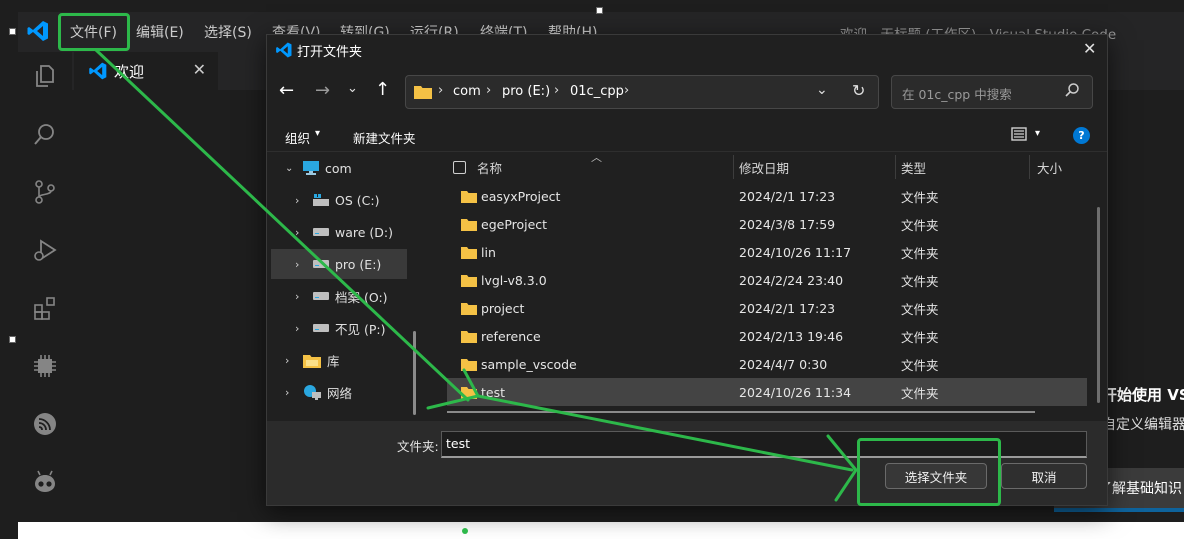 Image resolution: width=1184 pixels, height=539 pixels. Describe the element at coordinates (1081, 135) in the screenshot. I see `help-icon: ?` at that location.